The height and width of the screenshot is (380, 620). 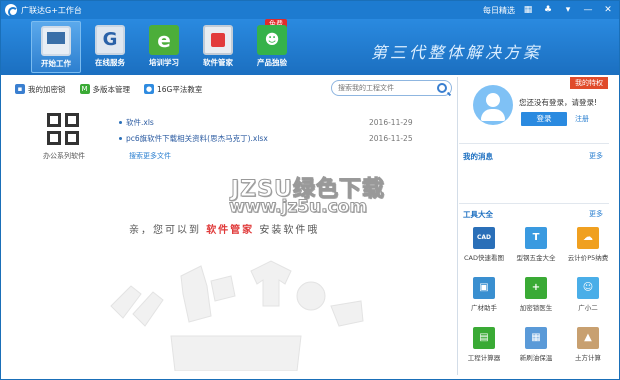 I want to click on tshirt-icon: ♣, so click(x=548, y=10).